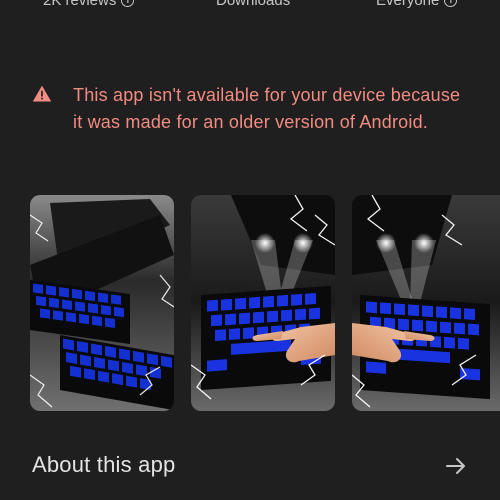 The image size is (500, 500). I want to click on downloads-stat: Downloads, so click(253, 4).